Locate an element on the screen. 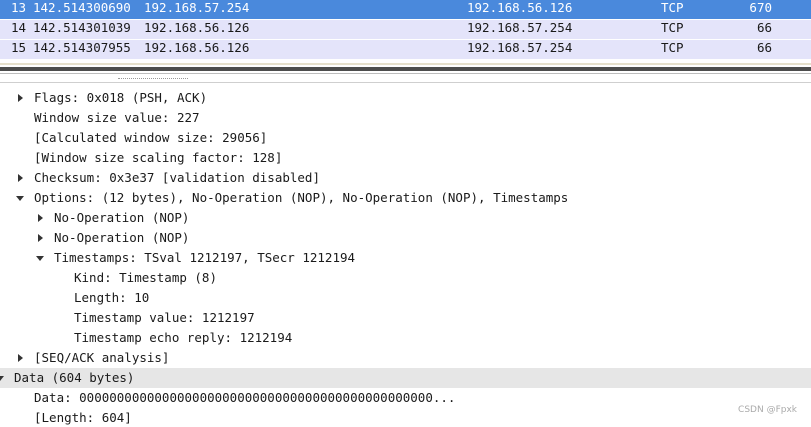 The width and height of the screenshot is (811, 427). tree-item-nop-2: No-Operation (NOP) is located at coordinates (405, 238).